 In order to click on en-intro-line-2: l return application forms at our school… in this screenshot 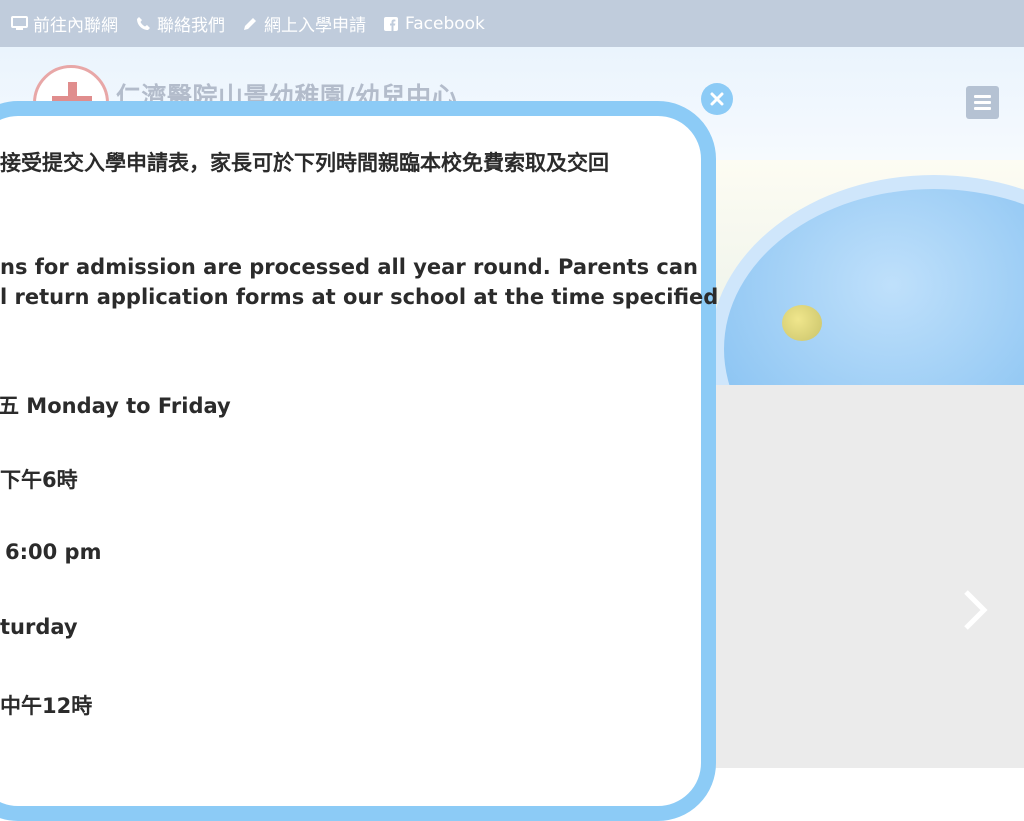, I will do `click(359, 297)`.